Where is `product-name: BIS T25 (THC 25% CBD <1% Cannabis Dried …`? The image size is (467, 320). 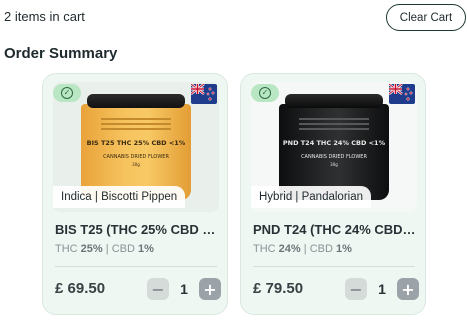 product-name: BIS T25 (THC 25% CBD <1% Cannabis Dried … is located at coordinates (138, 229).